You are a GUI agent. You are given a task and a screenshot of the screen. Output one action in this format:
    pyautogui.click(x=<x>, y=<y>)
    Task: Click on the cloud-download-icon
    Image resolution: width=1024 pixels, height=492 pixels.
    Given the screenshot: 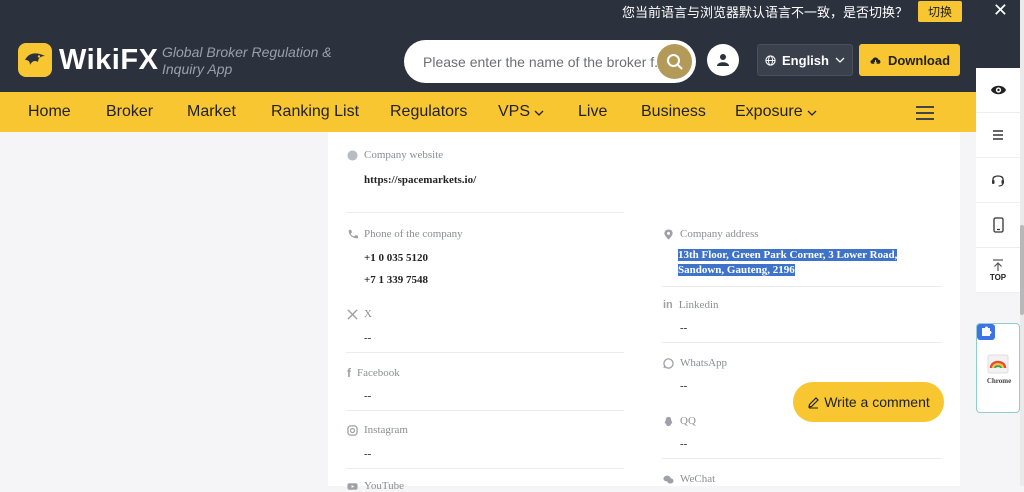 What is the action you would take?
    pyautogui.click(x=875, y=60)
    